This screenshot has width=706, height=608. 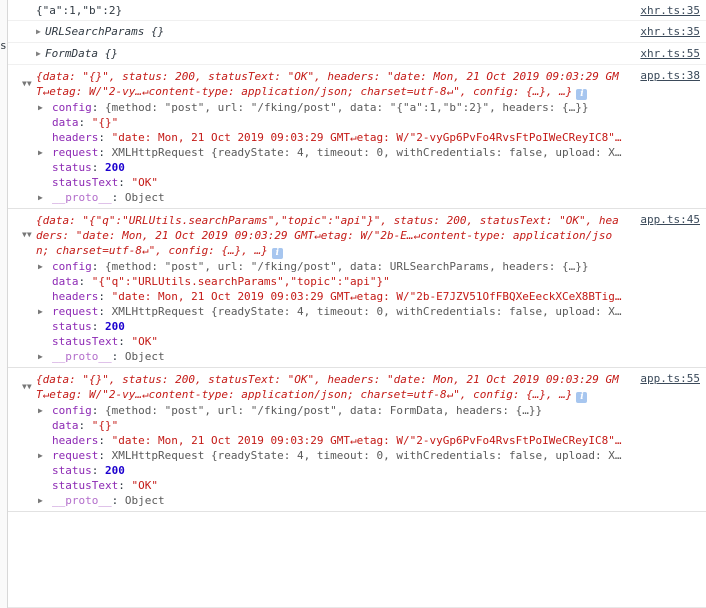 I want to click on console-message-row: xhr.ts:35 {"a":1,"b":2}, so click(x=353, y=10).